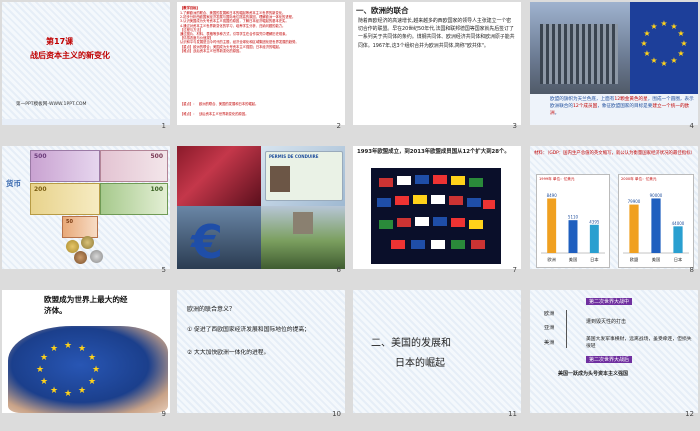 This screenshot has width=700, height=431. I want to click on europe-asia-result: 遭到毁灭性的打击, so click(606, 322).